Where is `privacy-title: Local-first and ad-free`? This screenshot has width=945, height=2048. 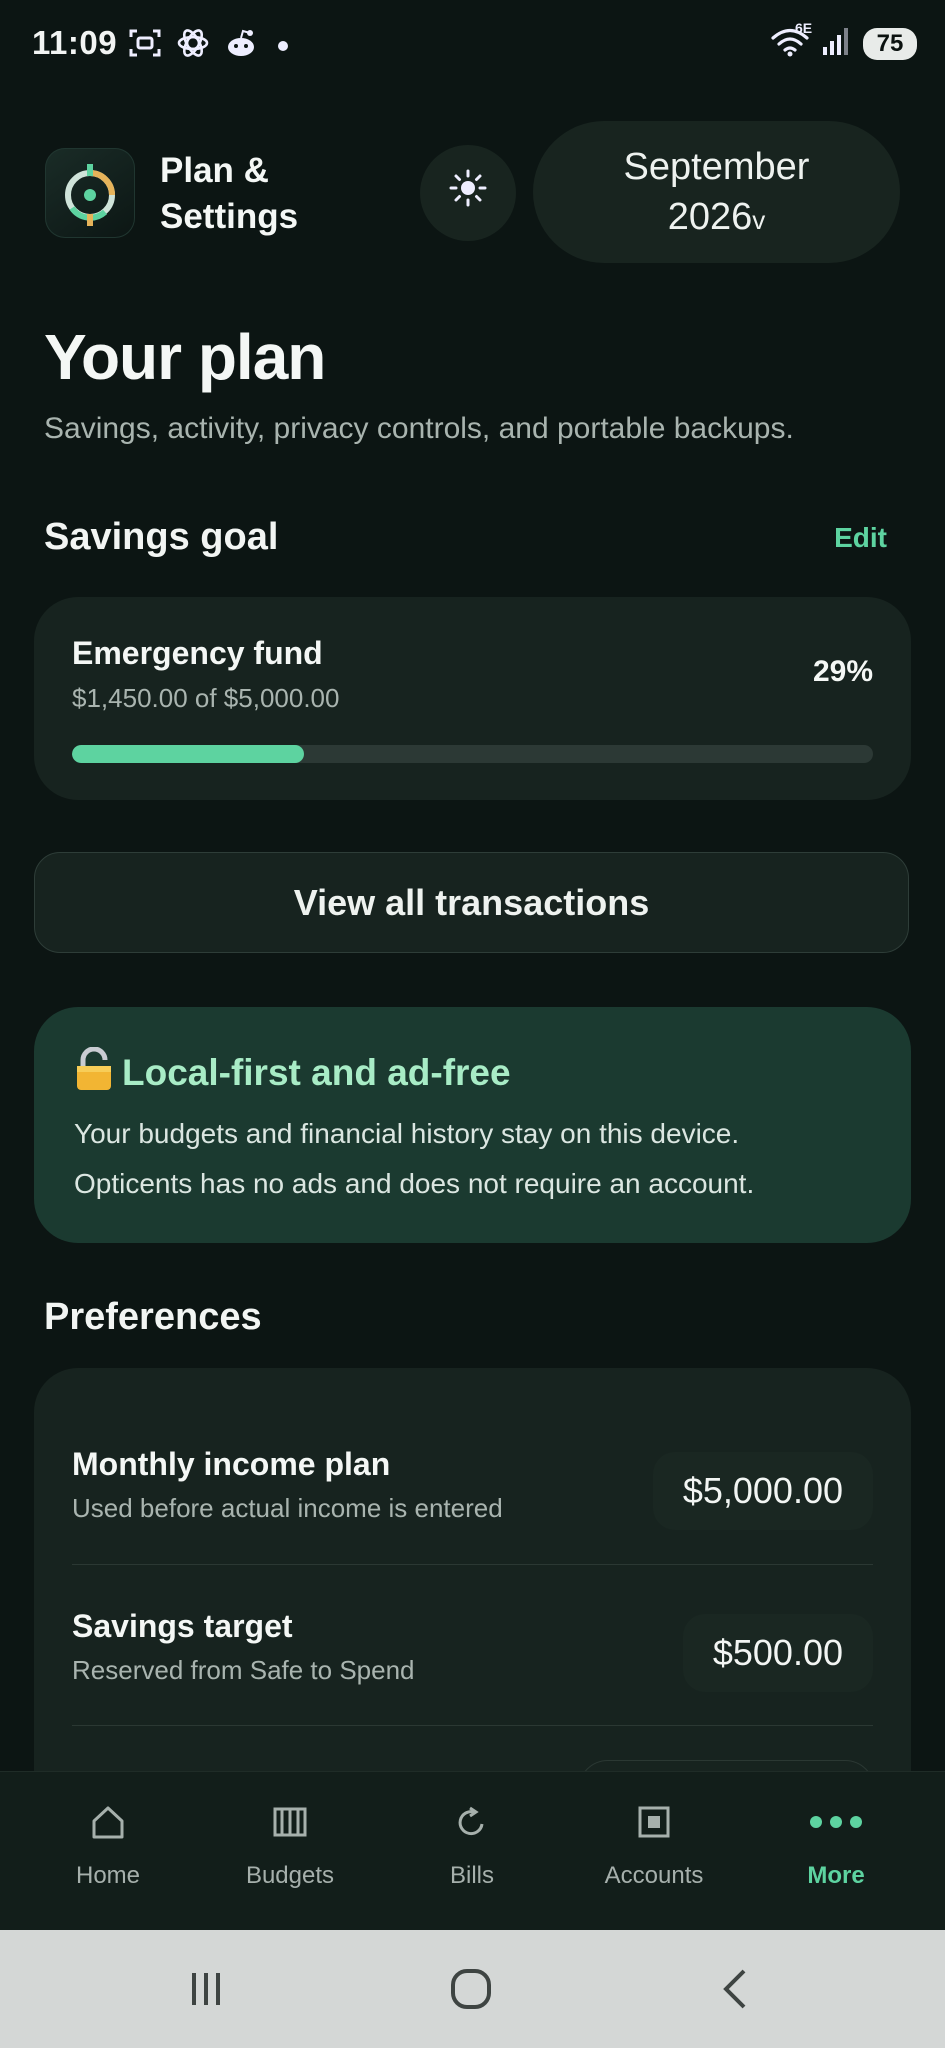 privacy-title: Local-first and ad-free is located at coordinates (292, 1073).